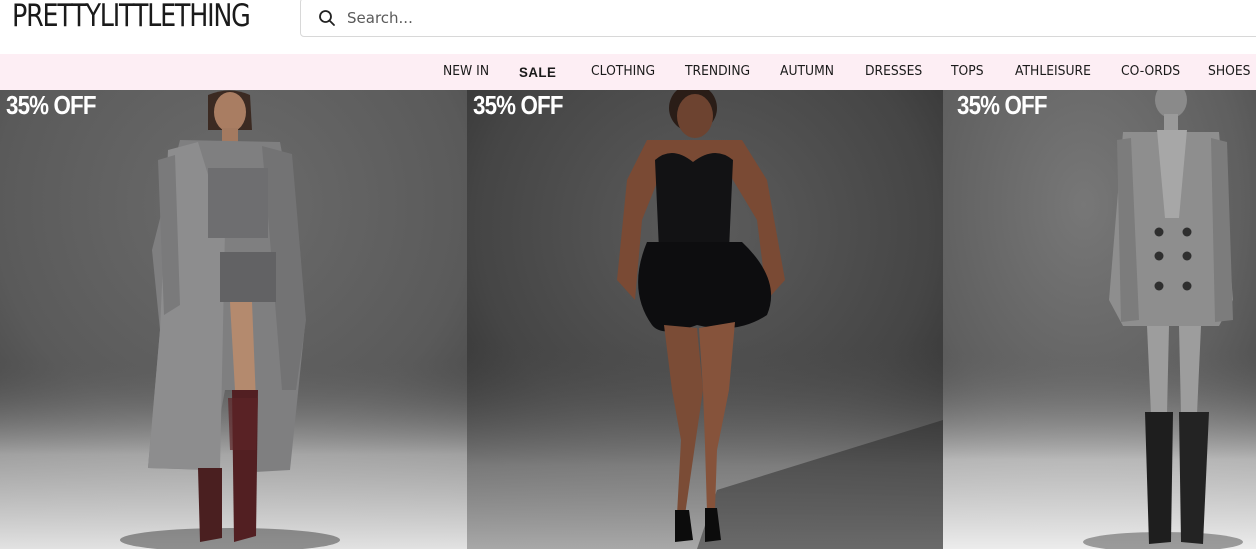 The image size is (1256, 549). Describe the element at coordinates (1053, 72) in the screenshot. I see `nav-item-athleisure: ATHLEISURE` at that location.